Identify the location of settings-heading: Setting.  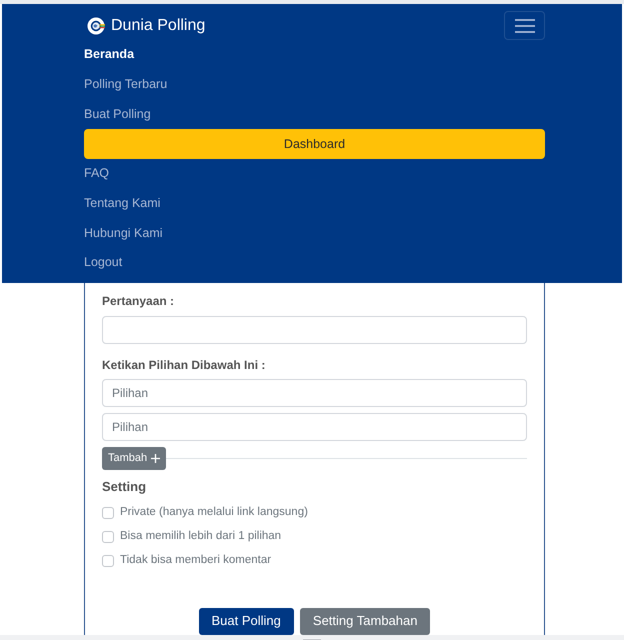
(125, 486).